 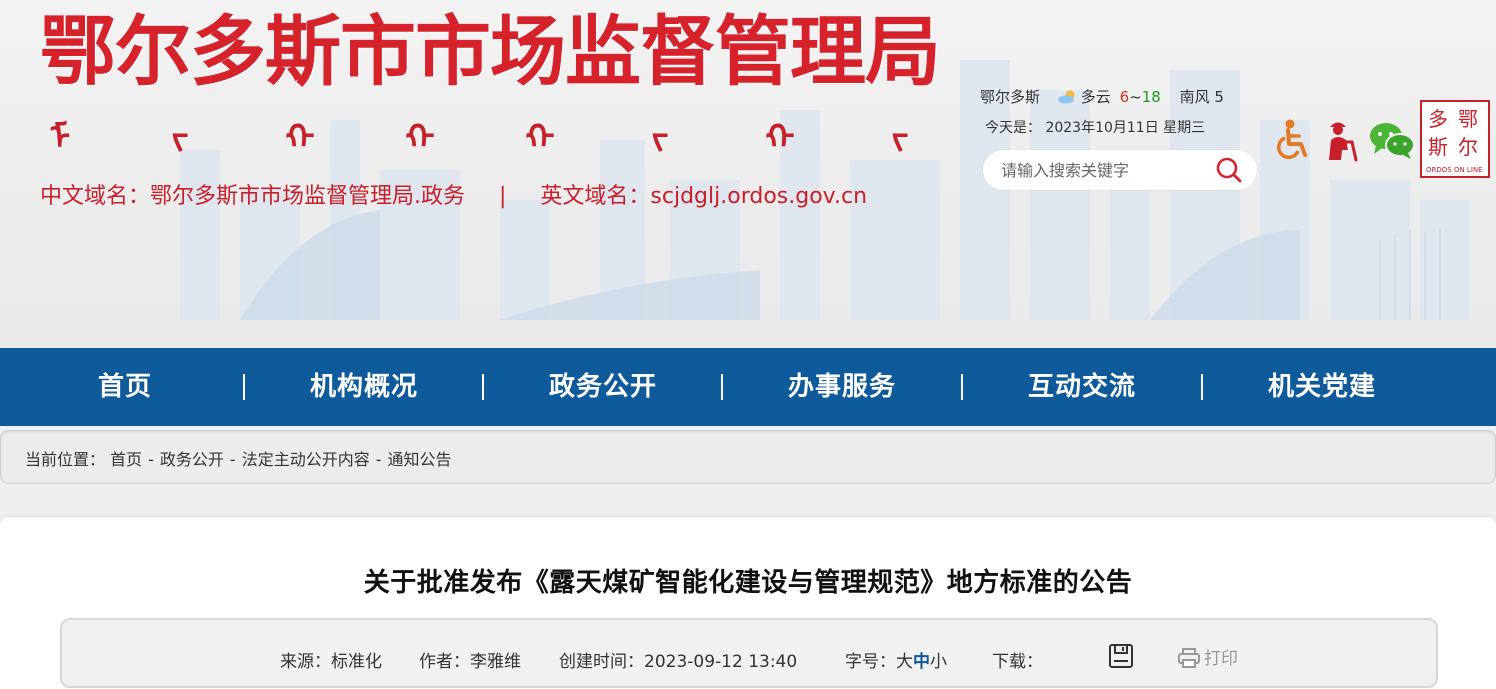 What do you see at coordinates (704, 196) in the screenshot?
I see `domain-en: 英文域名：scjdglj.ordos.gov.cn` at bounding box center [704, 196].